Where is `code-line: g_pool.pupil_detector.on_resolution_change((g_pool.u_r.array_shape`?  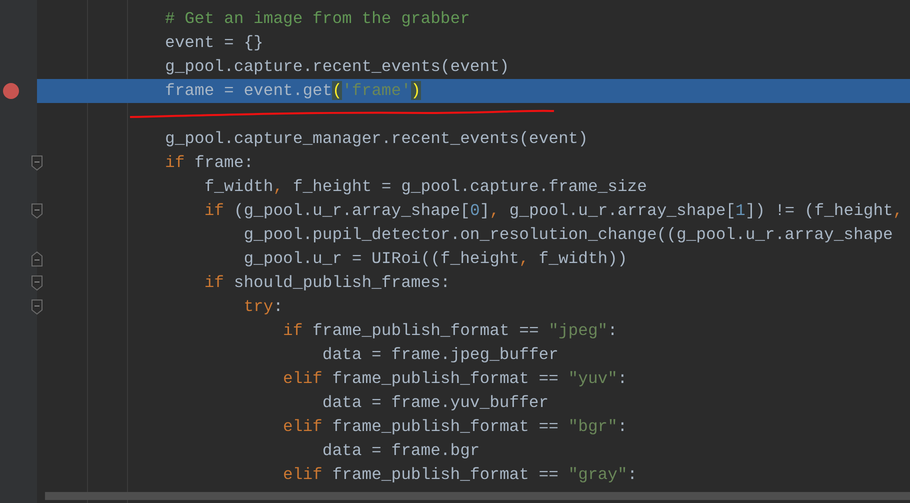
code-line: g_pool.pupil_detector.on_resolution_change((g_pool.u_r.array_shape is located at coordinates (567, 235).